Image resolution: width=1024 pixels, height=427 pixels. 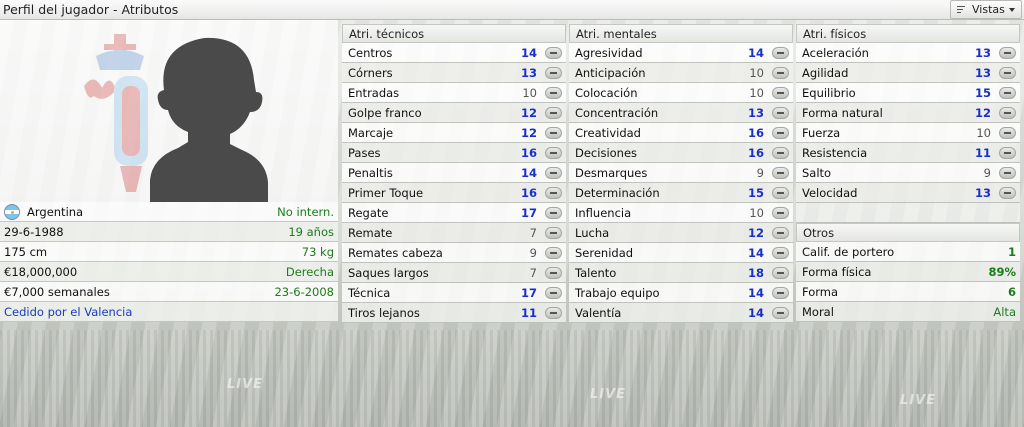 What do you see at coordinates (908, 213) in the screenshot?
I see `spacer-row` at bounding box center [908, 213].